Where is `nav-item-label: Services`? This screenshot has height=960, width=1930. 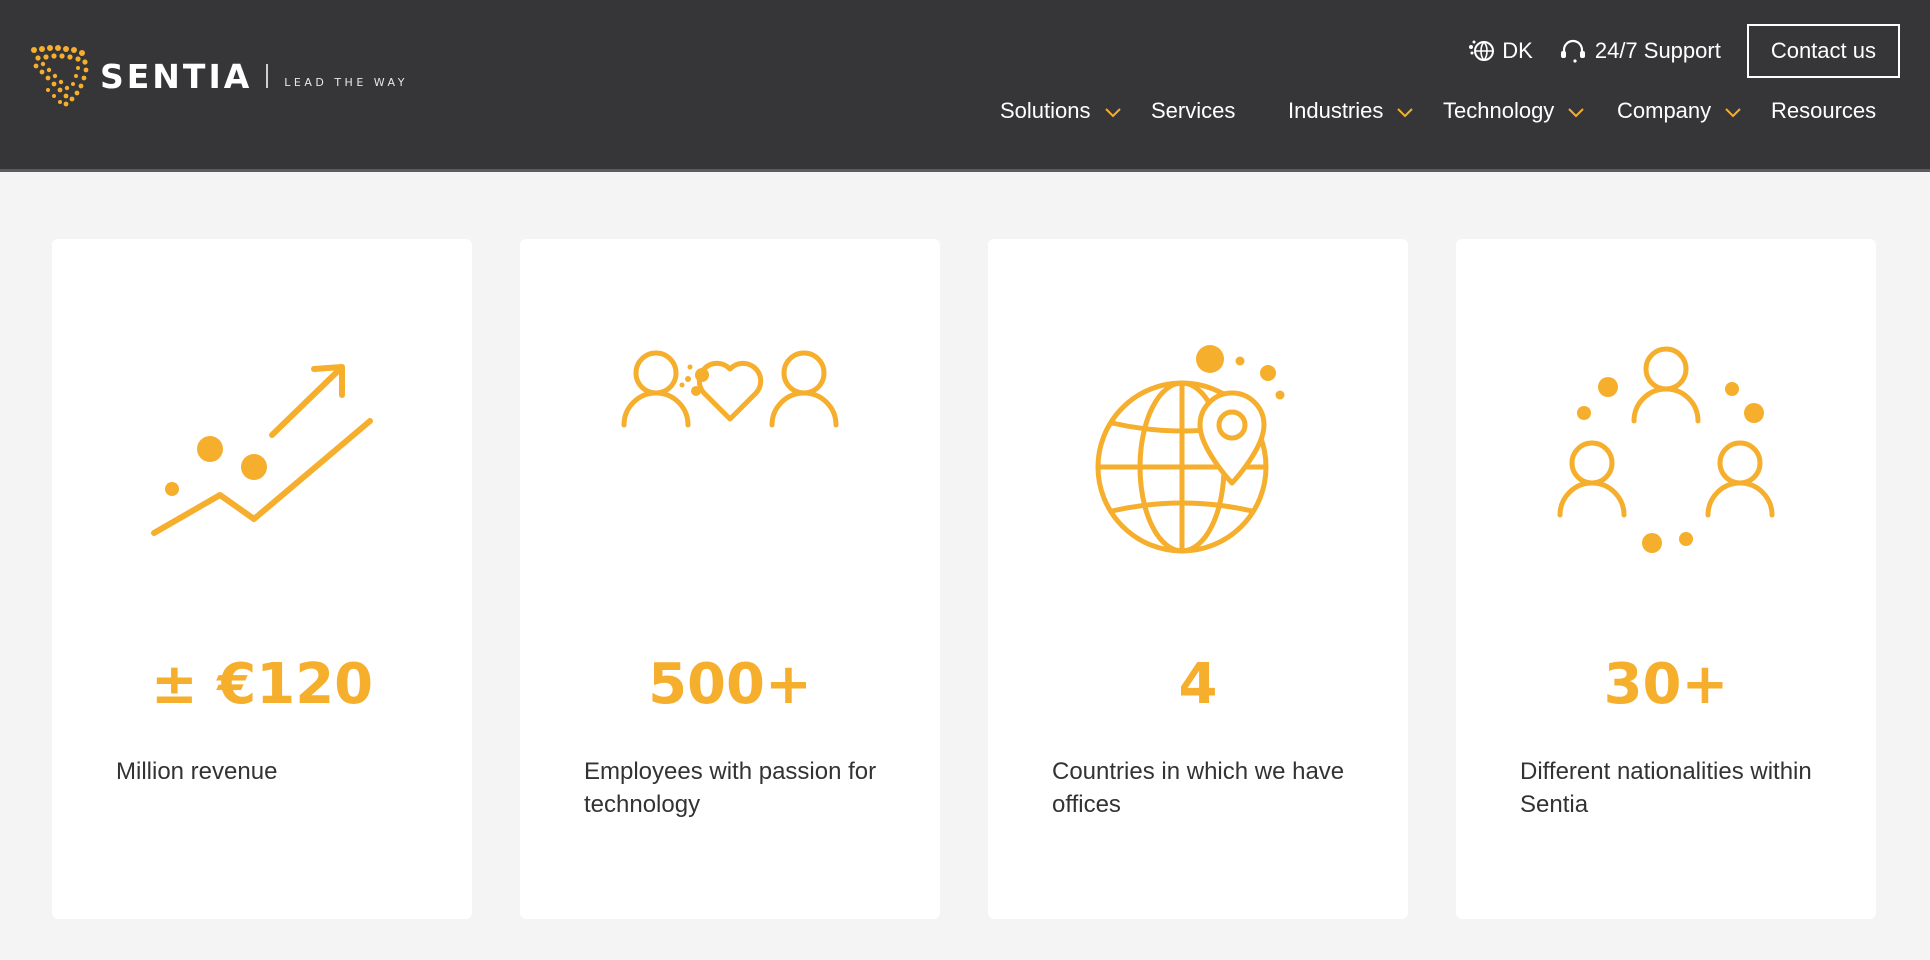 nav-item-label: Services is located at coordinates (1193, 110).